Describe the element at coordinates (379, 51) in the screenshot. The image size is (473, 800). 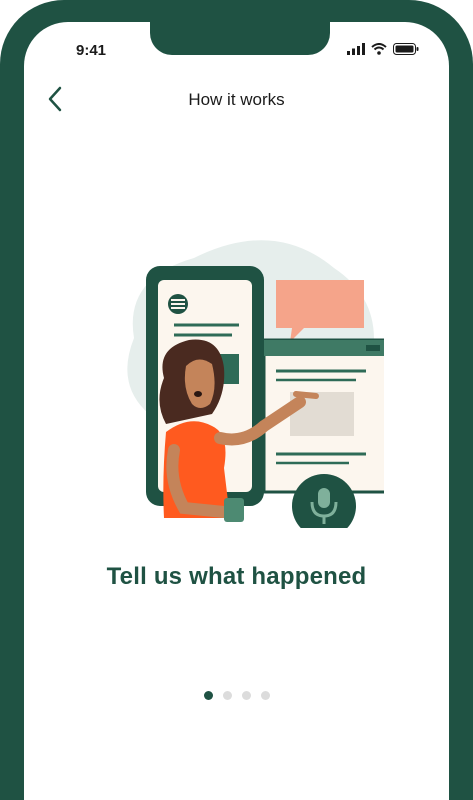
I see `wifi-icon` at that location.